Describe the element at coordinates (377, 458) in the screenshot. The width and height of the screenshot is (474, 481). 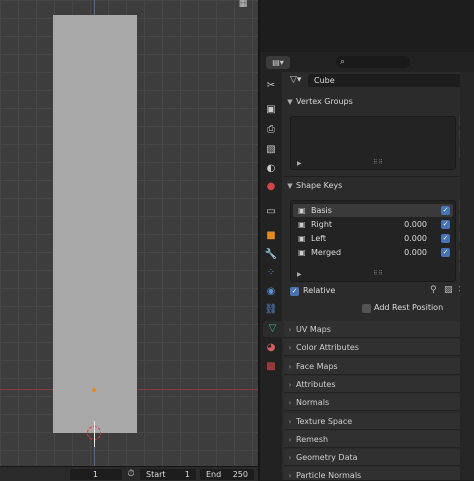
I see `panel-geometry-data: › Geometry Data` at that location.